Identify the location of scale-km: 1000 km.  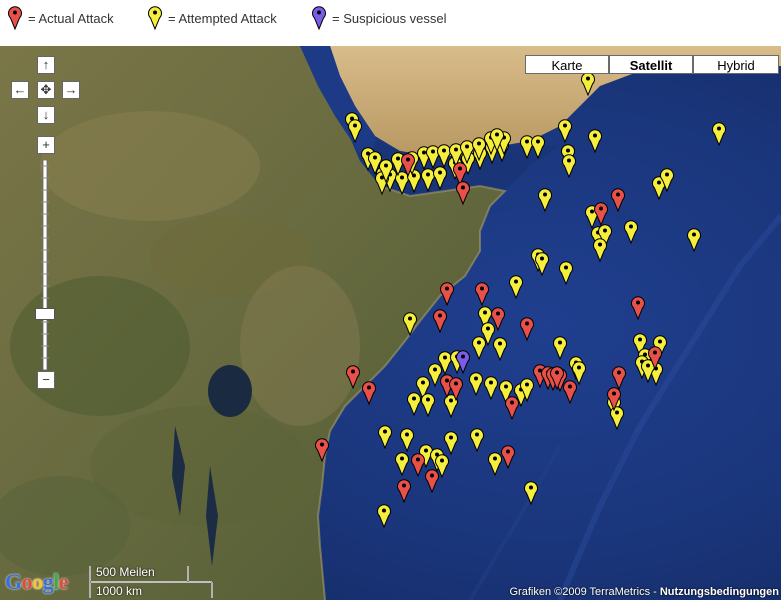
(119, 591).